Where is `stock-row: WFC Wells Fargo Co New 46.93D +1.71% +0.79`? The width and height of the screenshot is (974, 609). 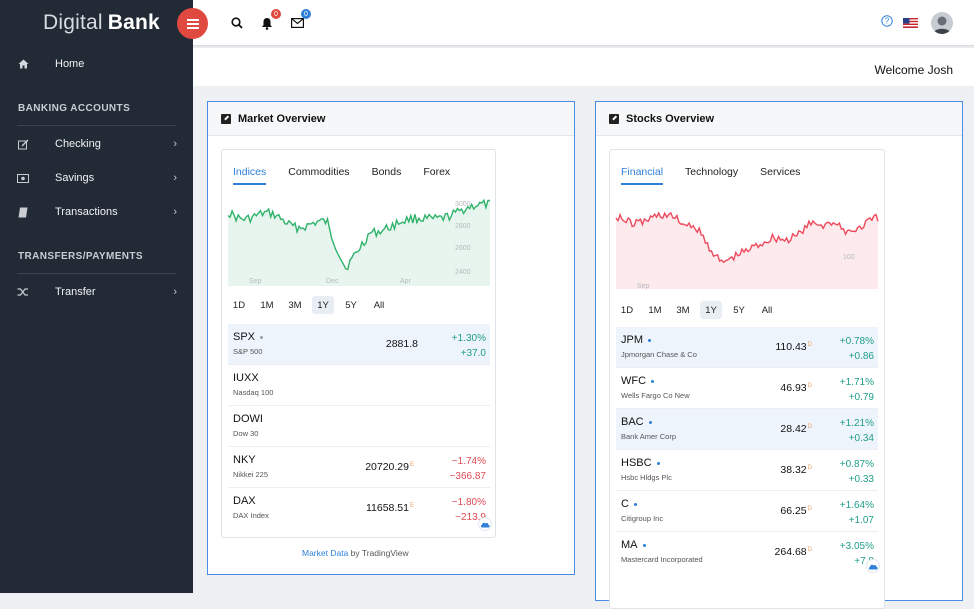
stock-row: WFC Wells Fargo Co New 46.93D +1.71% +0.79 is located at coordinates (747, 388).